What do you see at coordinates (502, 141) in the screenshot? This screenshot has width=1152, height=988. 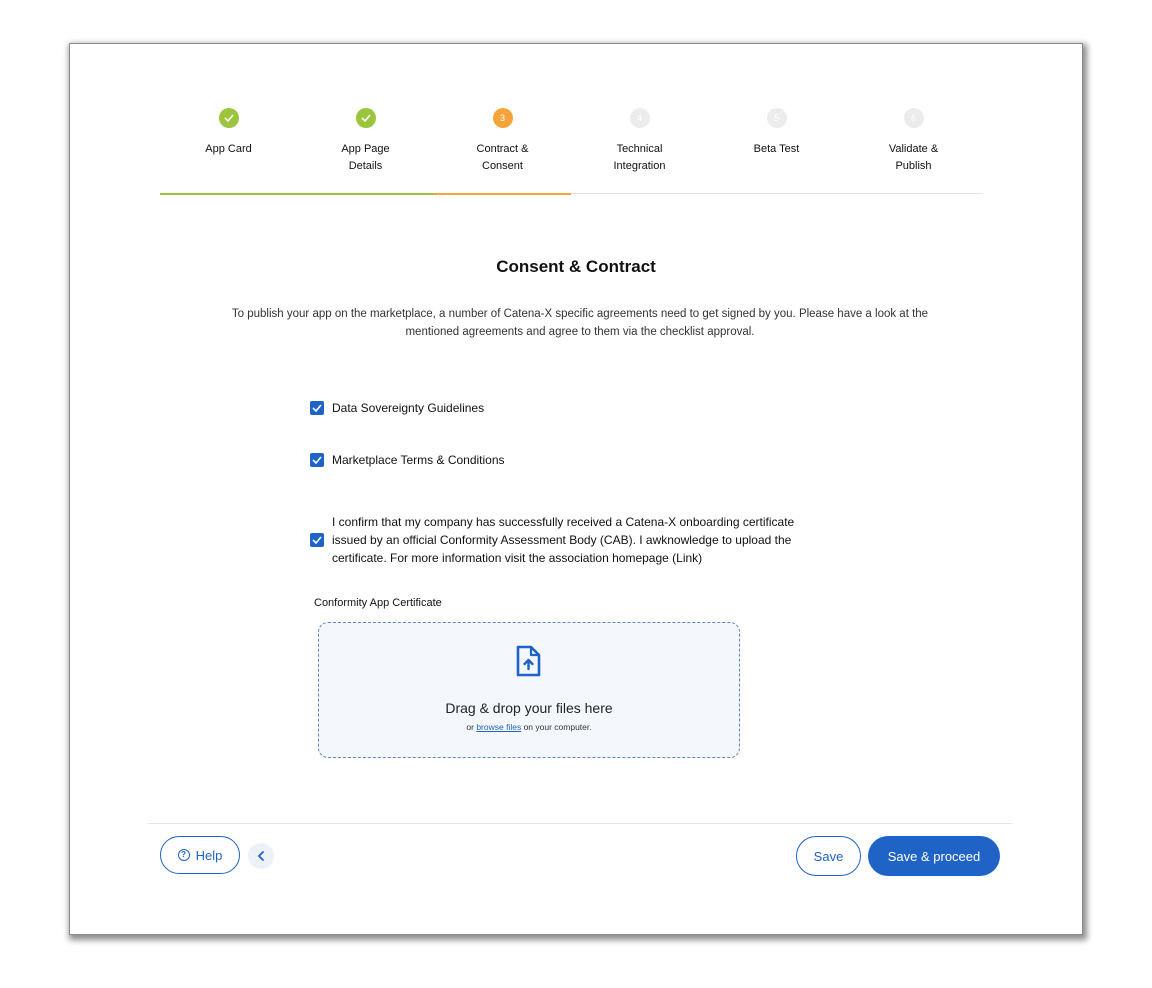 I see `step-contract-consent: 3 Contract & Consent` at bounding box center [502, 141].